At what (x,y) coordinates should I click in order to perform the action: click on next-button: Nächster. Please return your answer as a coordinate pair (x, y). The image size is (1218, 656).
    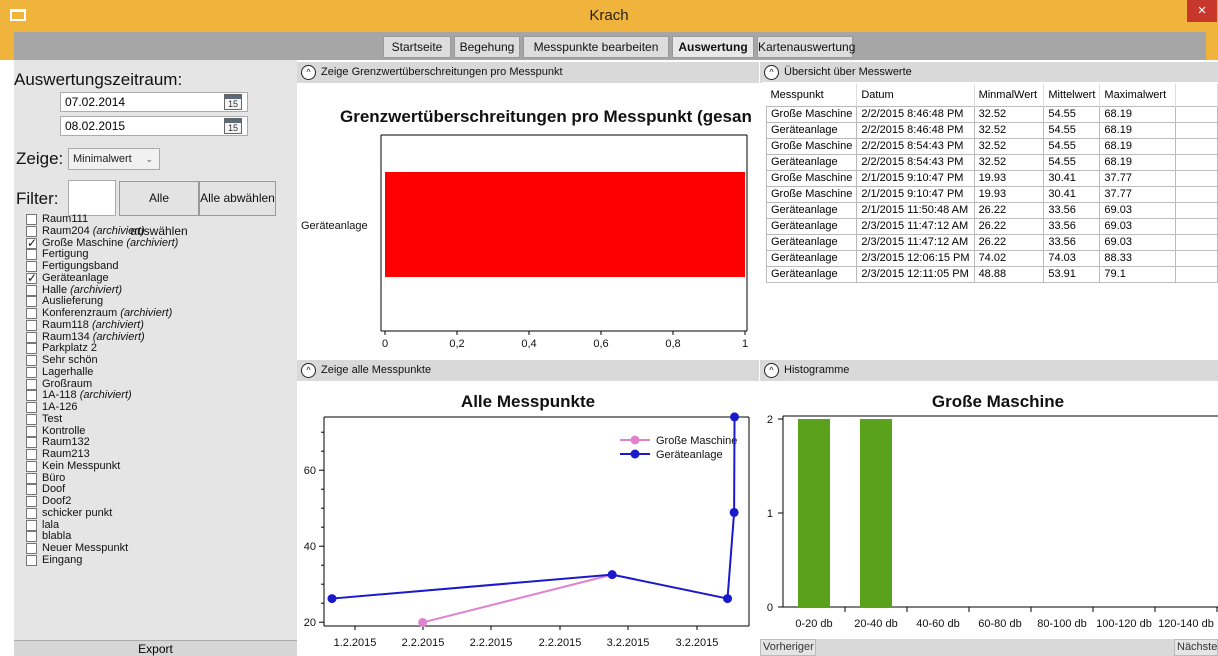
    Looking at the image, I should click on (1196, 647).